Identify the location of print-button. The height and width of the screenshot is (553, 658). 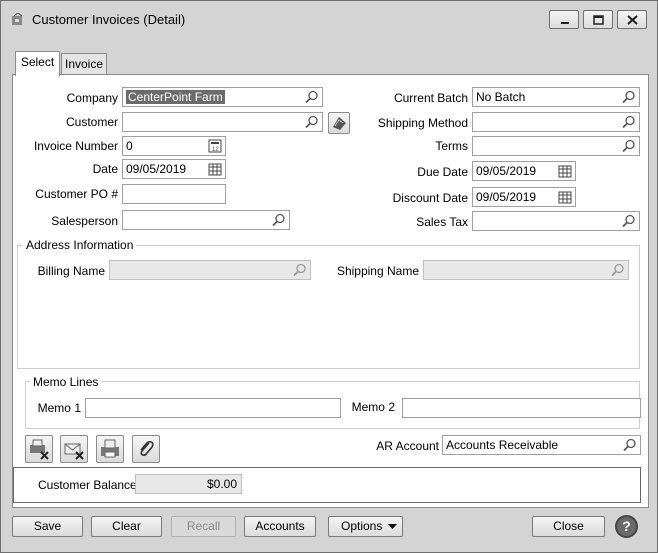
(110, 449).